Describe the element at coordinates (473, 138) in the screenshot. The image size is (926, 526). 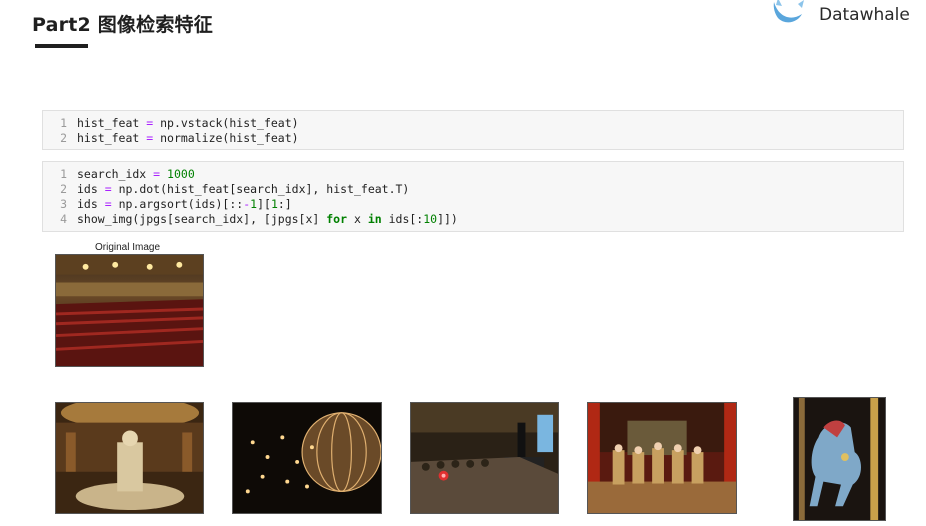
I see `code-line: 2 hist_feat = normalize(hist_feat)` at that location.